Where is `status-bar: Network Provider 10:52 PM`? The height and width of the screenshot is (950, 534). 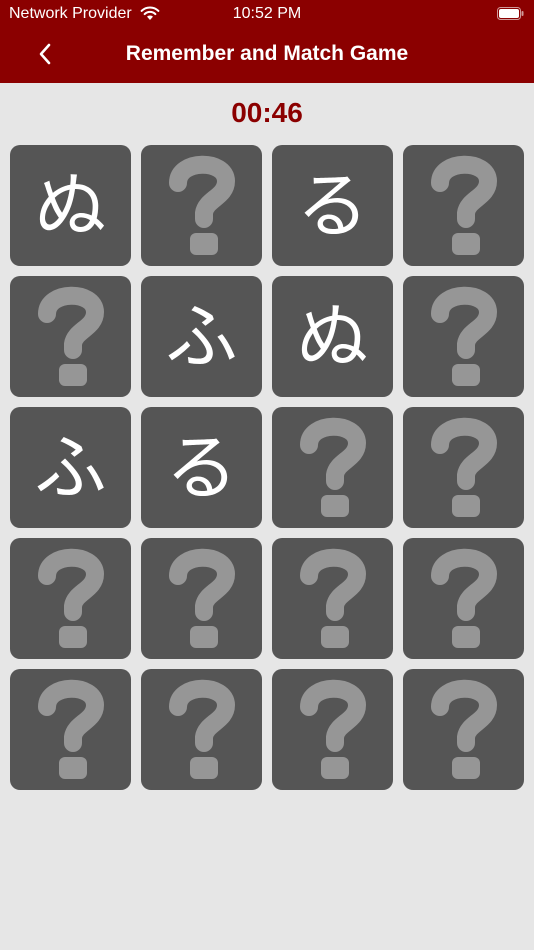
status-bar: Network Provider 10:52 PM is located at coordinates (267, 14).